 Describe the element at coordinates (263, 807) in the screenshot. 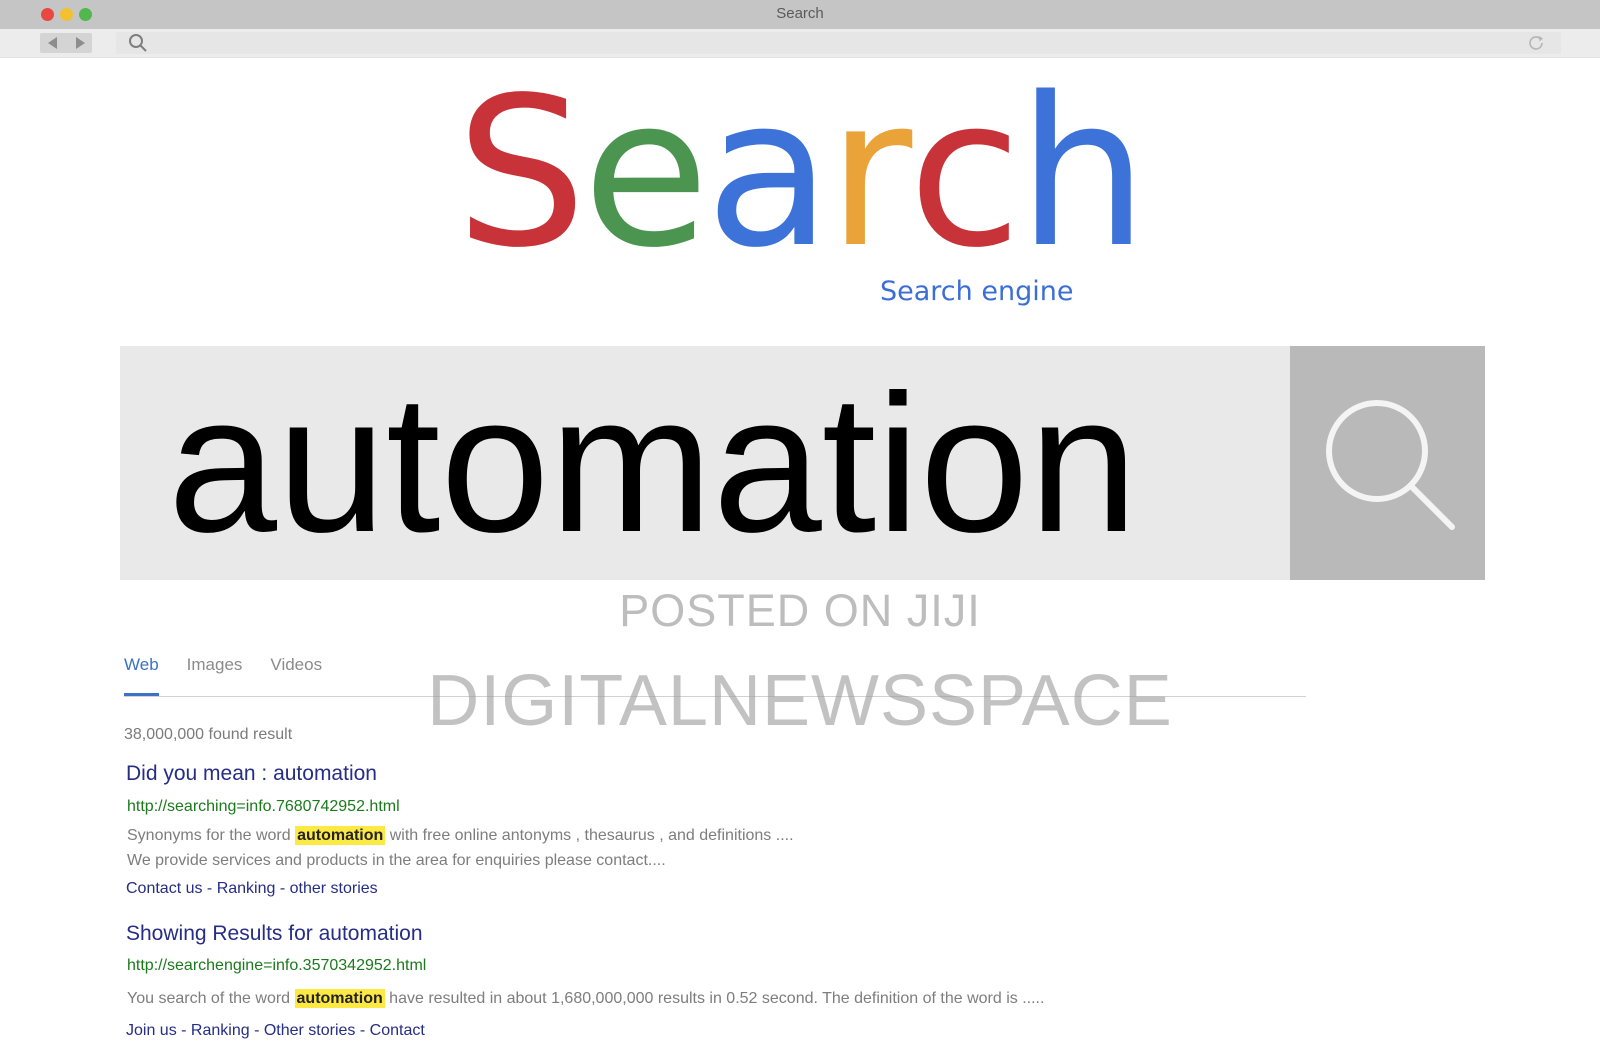

I see `result-url: http://searching=info.7680742952.html` at that location.